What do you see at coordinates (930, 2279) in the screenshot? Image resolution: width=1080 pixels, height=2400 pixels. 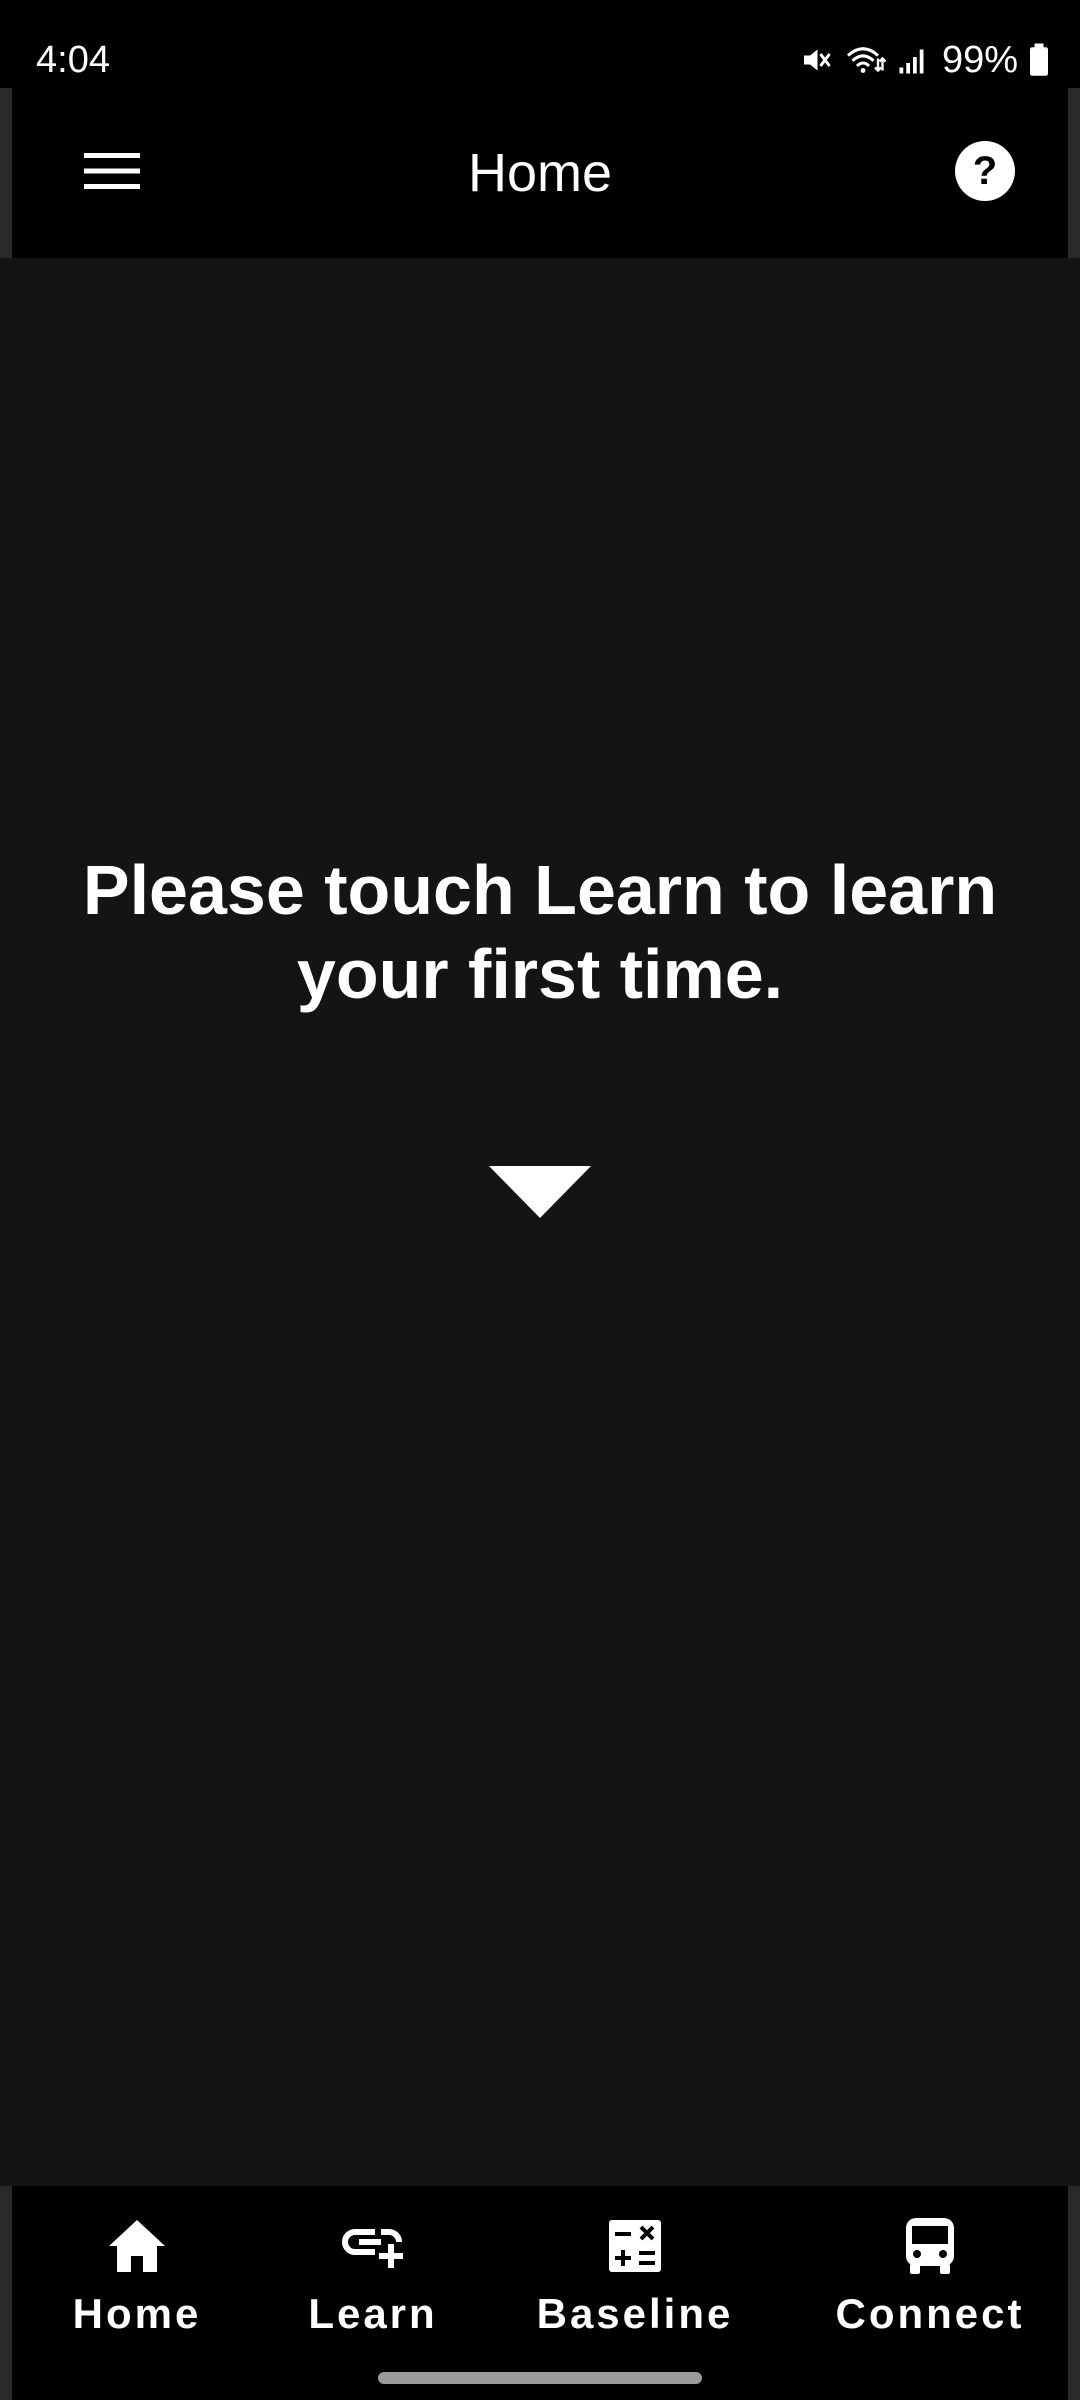 I see `nav-item-connect: Connect` at bounding box center [930, 2279].